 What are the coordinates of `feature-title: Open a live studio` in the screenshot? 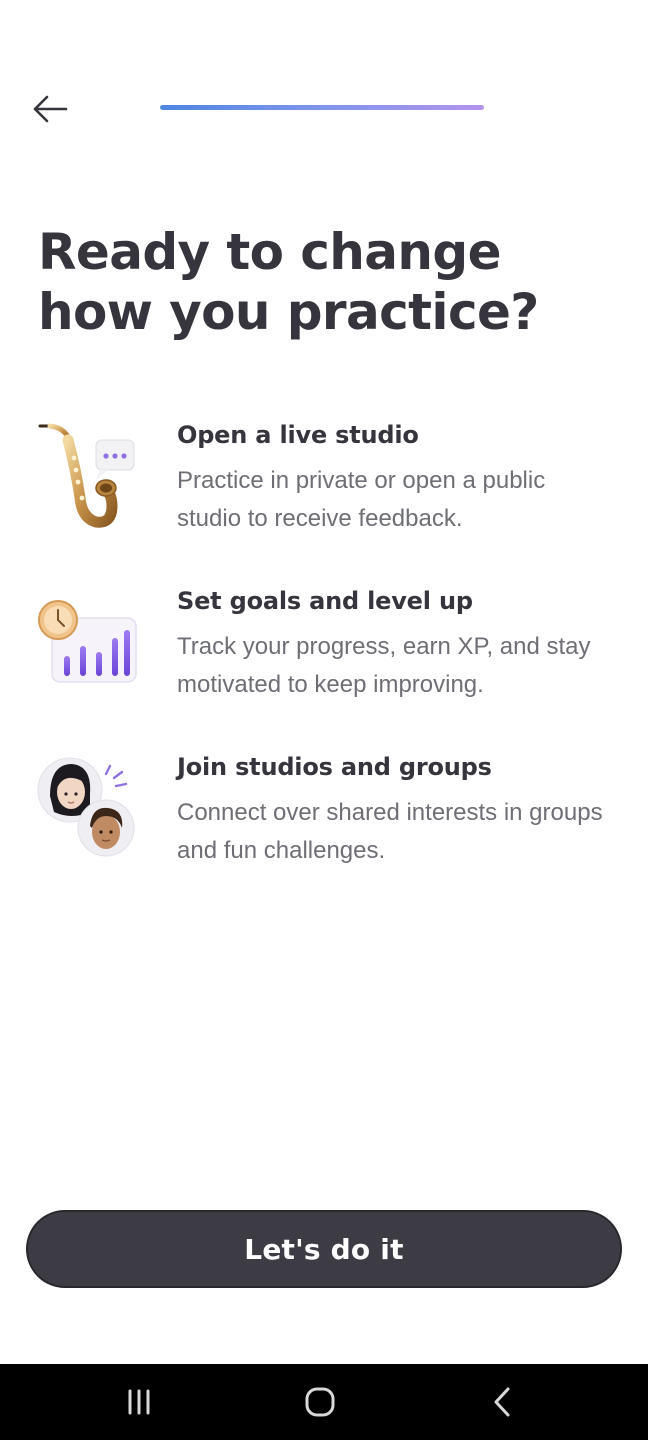 It's located at (298, 435).